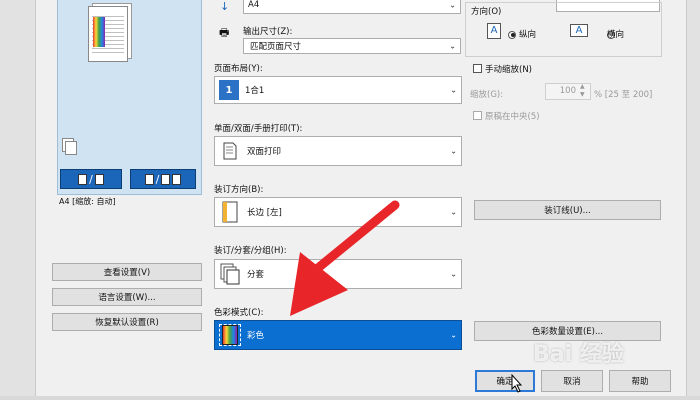  Describe the element at coordinates (582, 91) in the screenshot. I see `spinner-icon: ▲ ▼` at that location.